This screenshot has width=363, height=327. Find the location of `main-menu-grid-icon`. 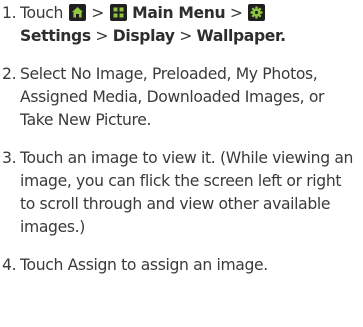

main-menu-grid-icon is located at coordinates (118, 12).